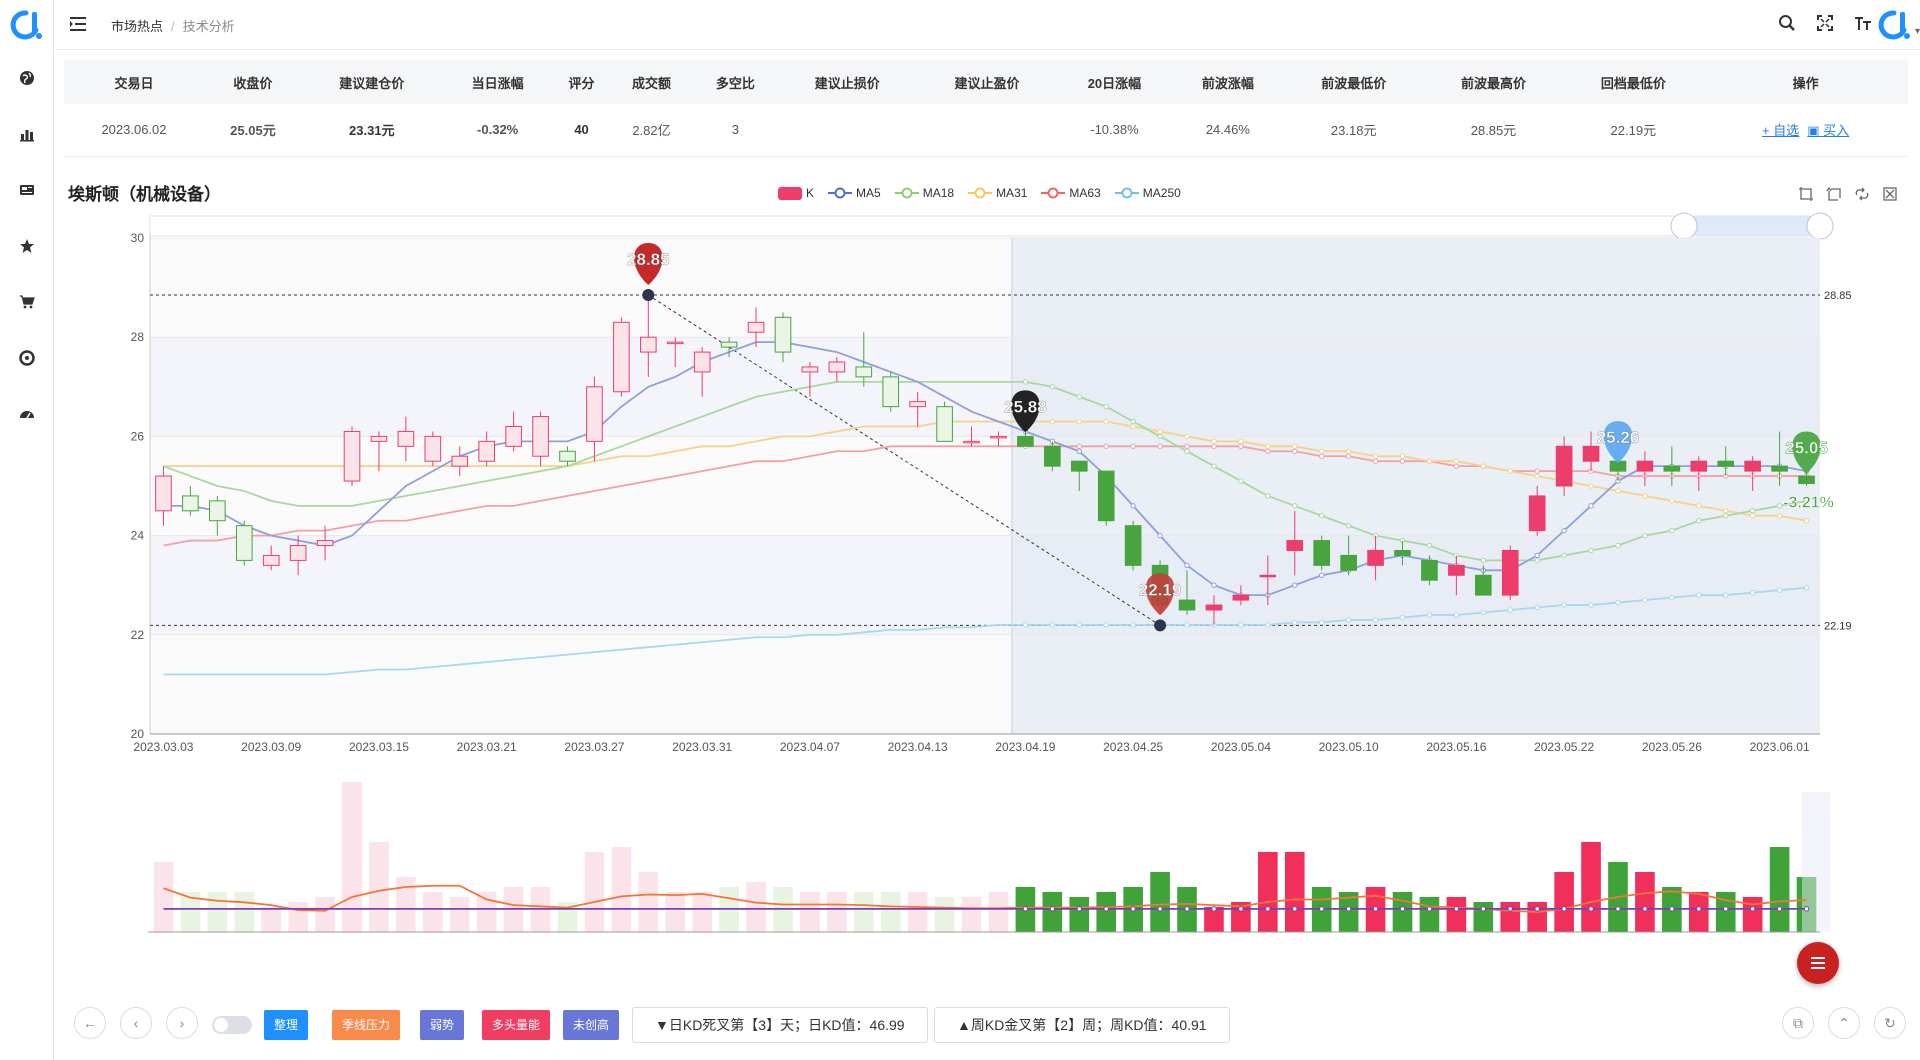 This screenshot has height=1060, width=1920. What do you see at coordinates (138, 635) in the screenshot?
I see `y-tick-label: 22` at bounding box center [138, 635].